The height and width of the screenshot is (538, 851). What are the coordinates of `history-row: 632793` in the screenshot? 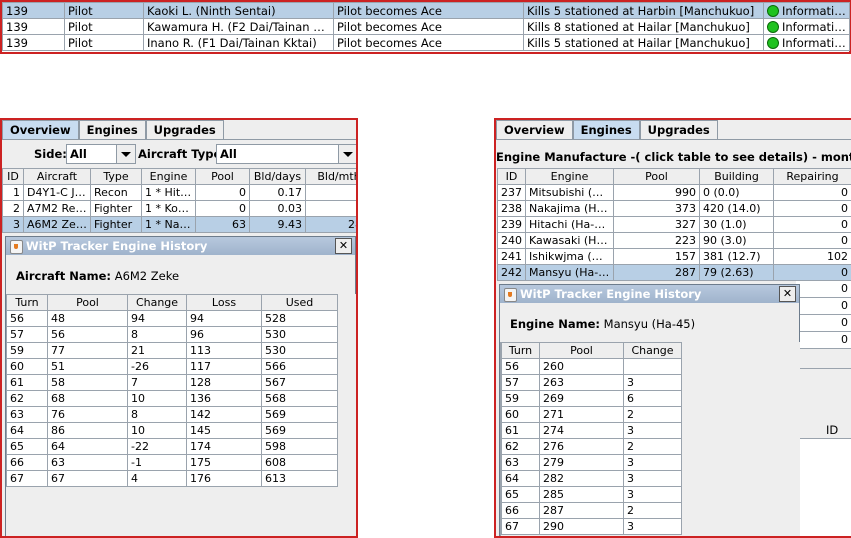 It's located at (592, 463).